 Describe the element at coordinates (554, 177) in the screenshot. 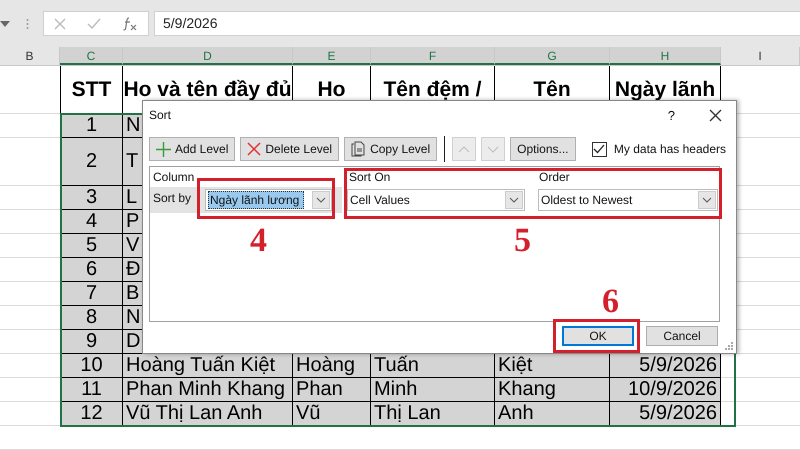

I see `grid-header: Order` at that location.